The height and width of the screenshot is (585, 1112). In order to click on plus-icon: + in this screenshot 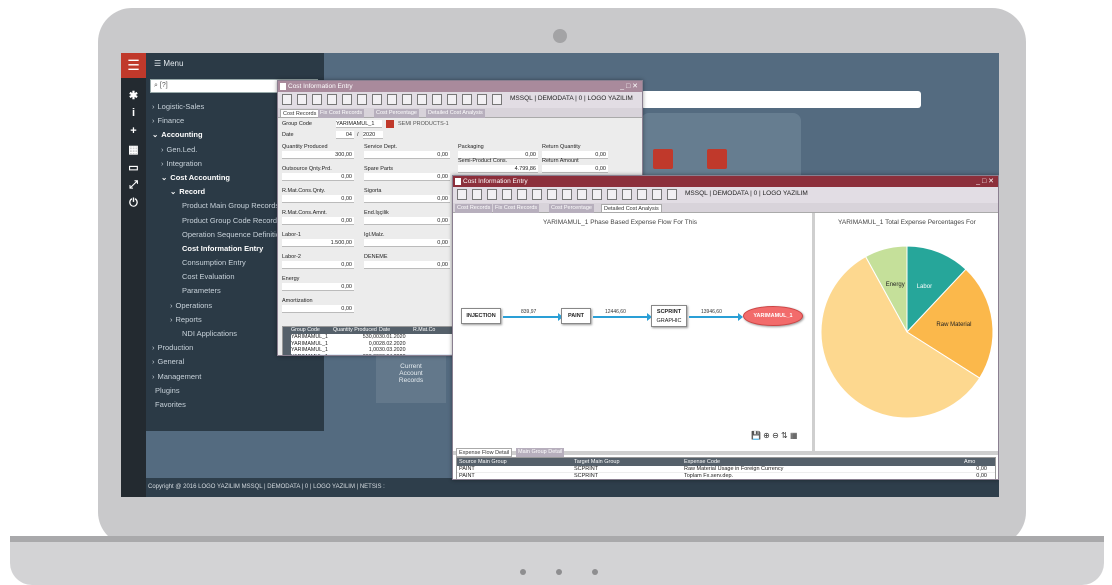, I will do `click(133, 131)`.